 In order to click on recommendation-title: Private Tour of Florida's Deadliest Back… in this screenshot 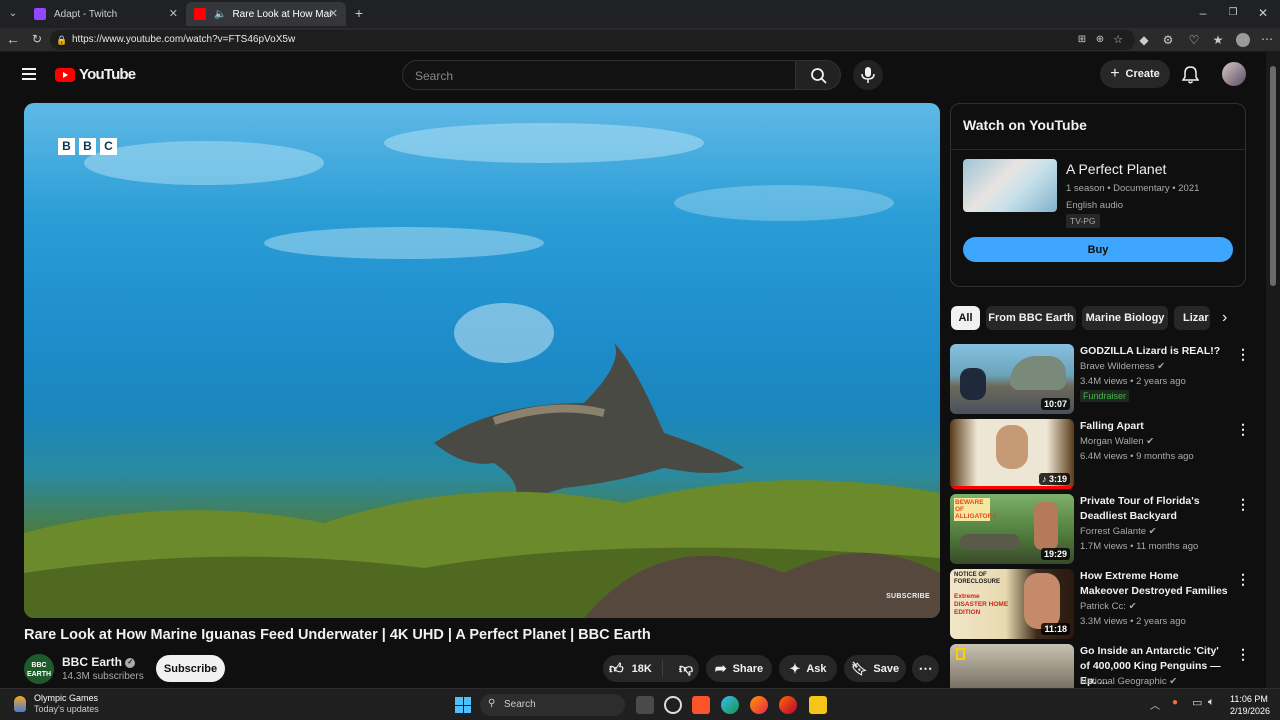, I will do `click(1154, 509)`.